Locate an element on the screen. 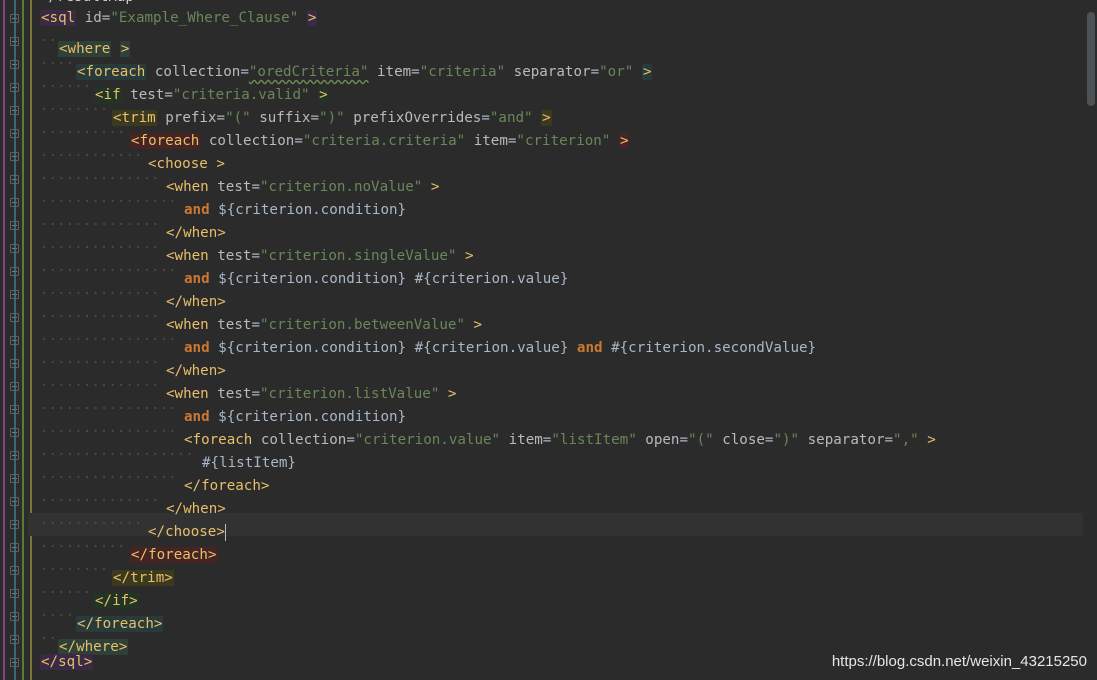 This screenshot has height=680, width=1097. code-line: </sql> is located at coordinates (67, 662).